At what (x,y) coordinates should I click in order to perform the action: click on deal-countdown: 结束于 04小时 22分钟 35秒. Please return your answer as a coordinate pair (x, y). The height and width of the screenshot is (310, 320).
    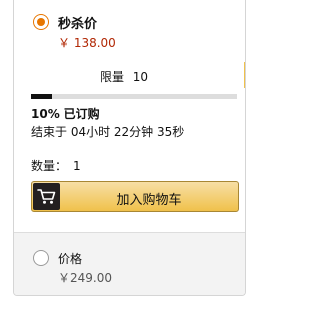
    Looking at the image, I should click on (108, 132).